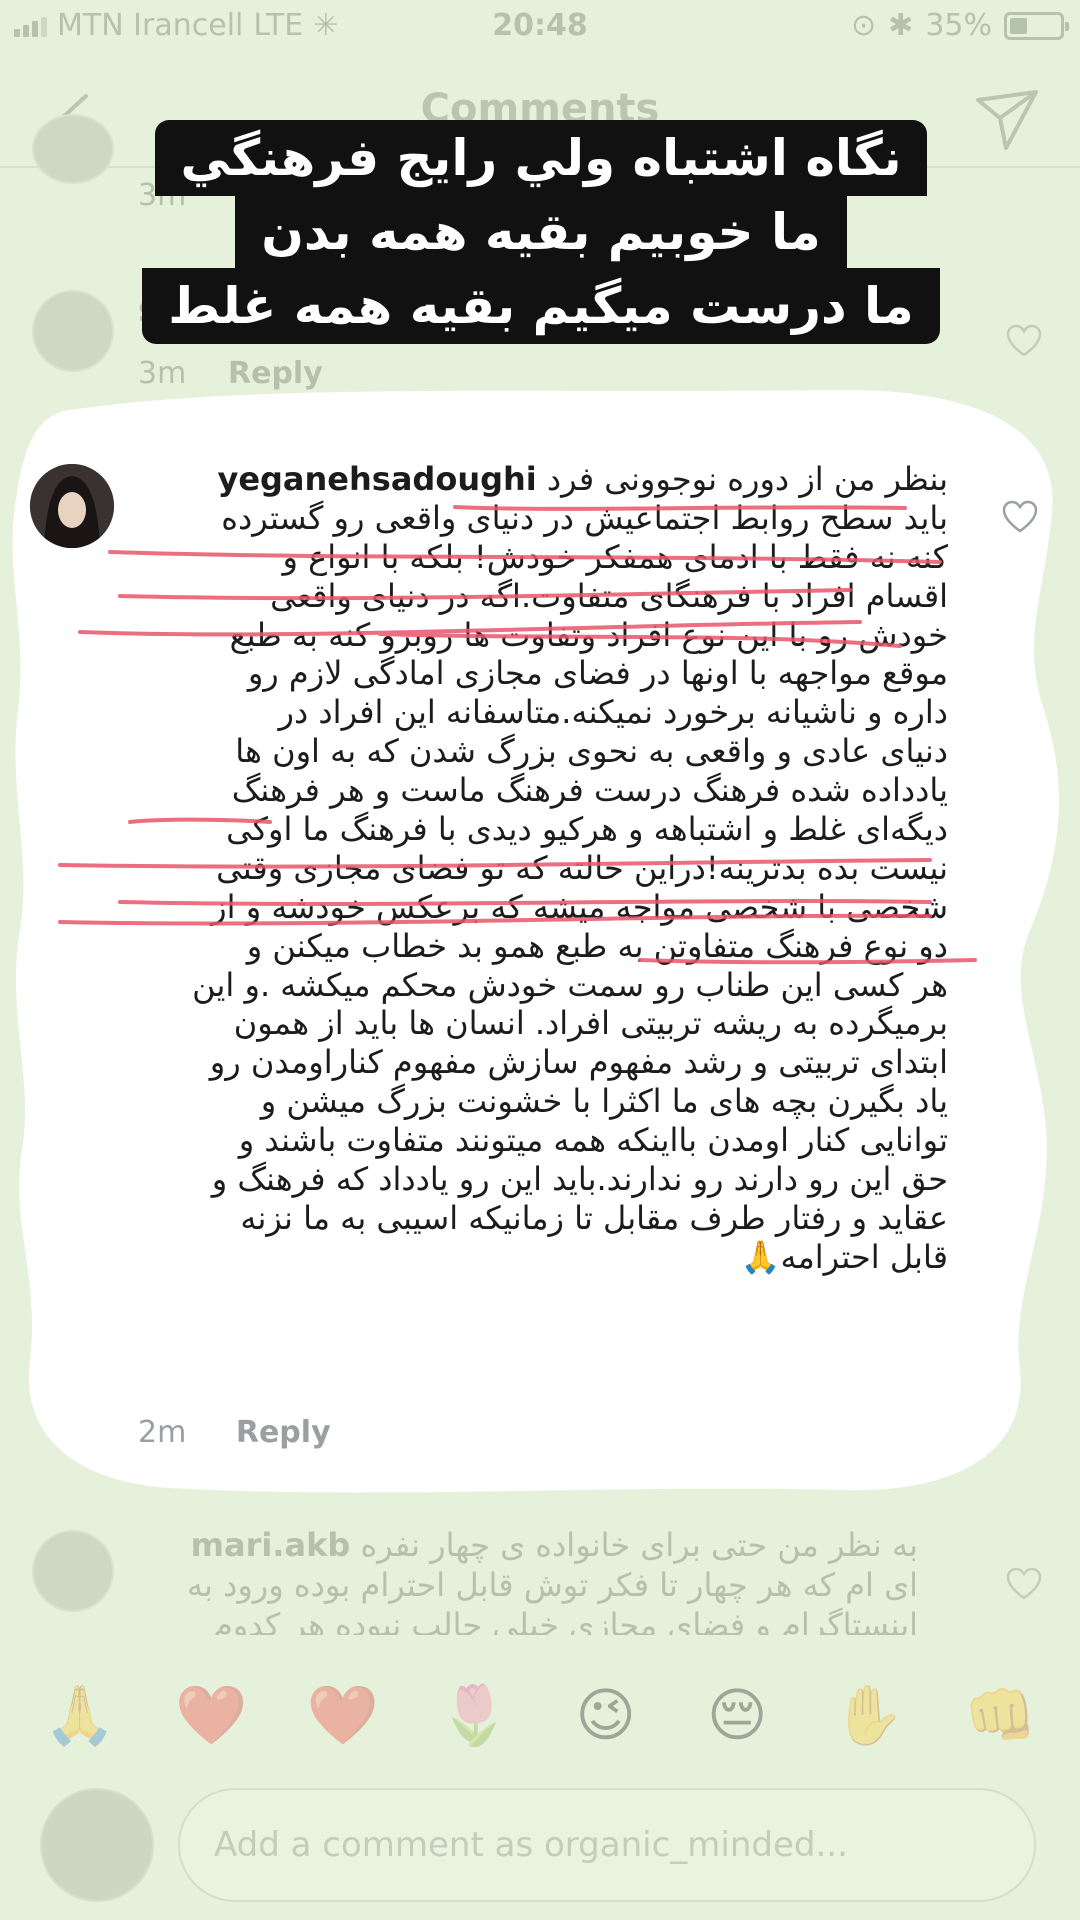  I want to click on battery-icon, so click(1036, 25).